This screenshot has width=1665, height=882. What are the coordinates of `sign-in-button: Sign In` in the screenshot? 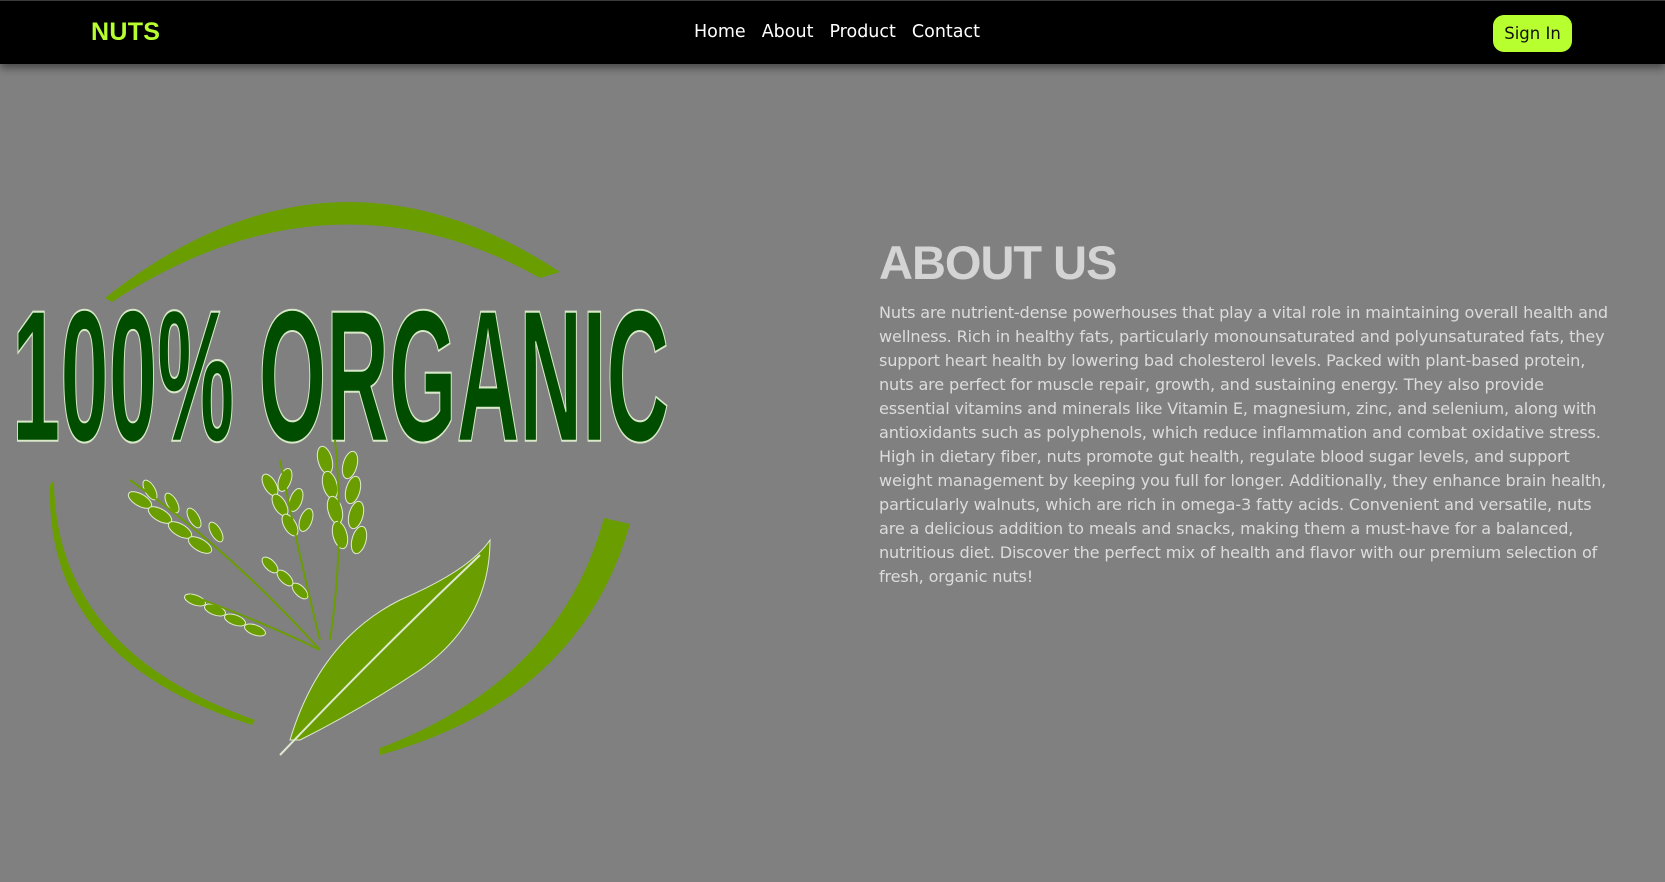 It's located at (1532, 33).